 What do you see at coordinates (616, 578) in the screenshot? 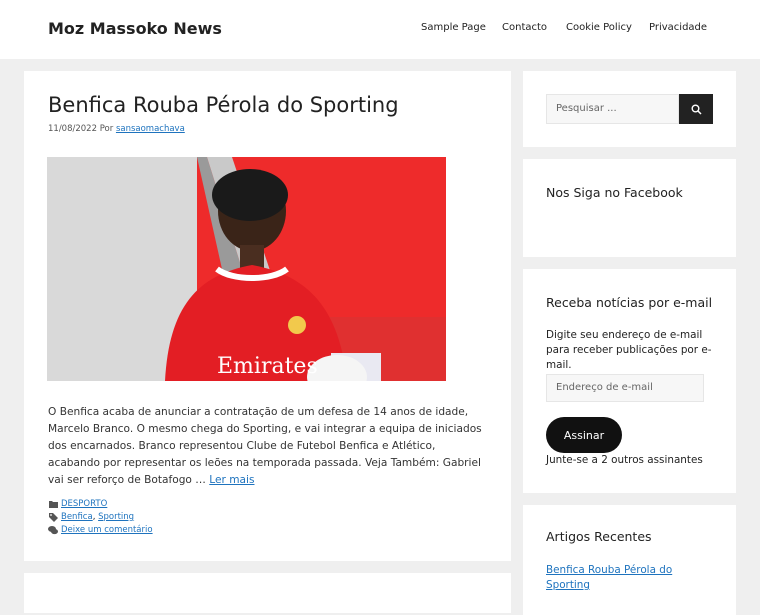
I see `recent-post-link: Benfica Rouba Pérola do Sporting` at bounding box center [616, 578].